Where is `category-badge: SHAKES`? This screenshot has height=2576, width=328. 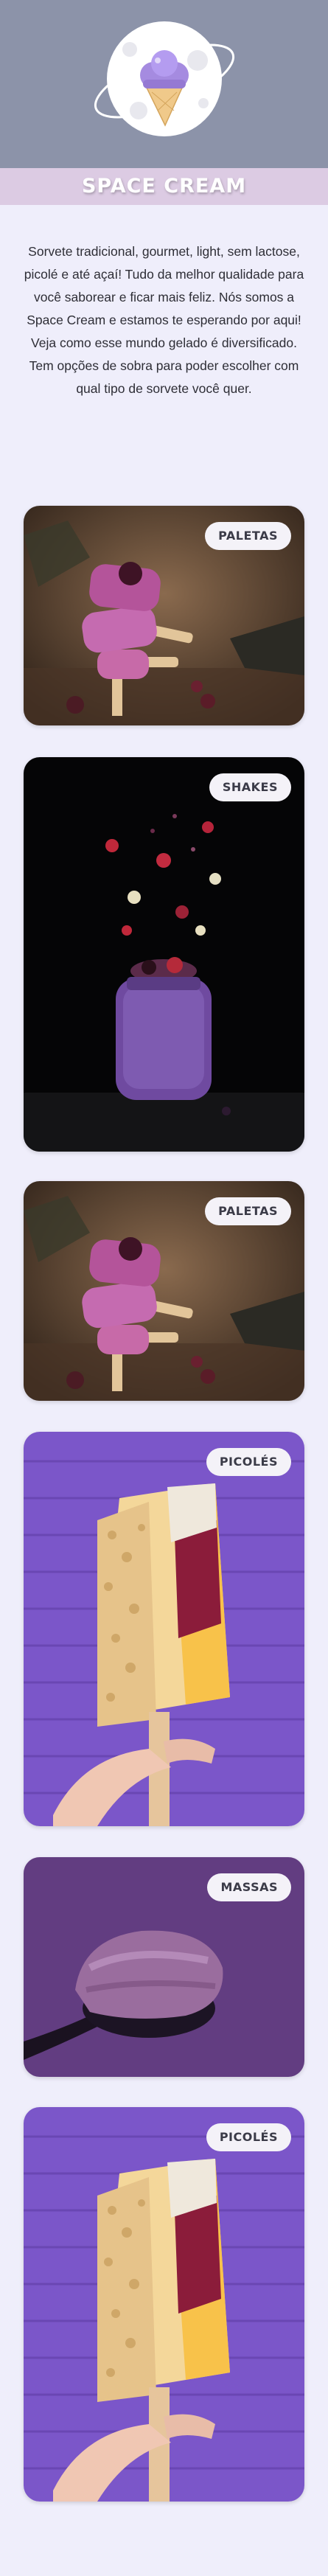
category-badge: SHAKES is located at coordinates (250, 787).